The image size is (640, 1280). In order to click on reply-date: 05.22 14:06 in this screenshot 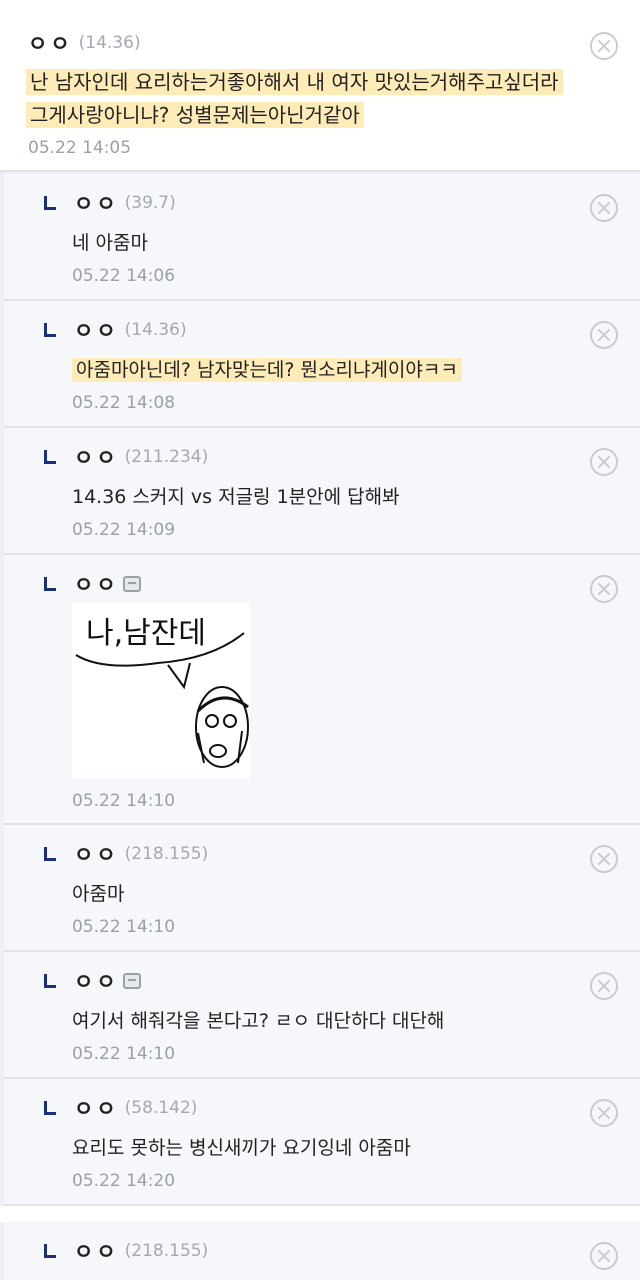, I will do `click(124, 276)`.